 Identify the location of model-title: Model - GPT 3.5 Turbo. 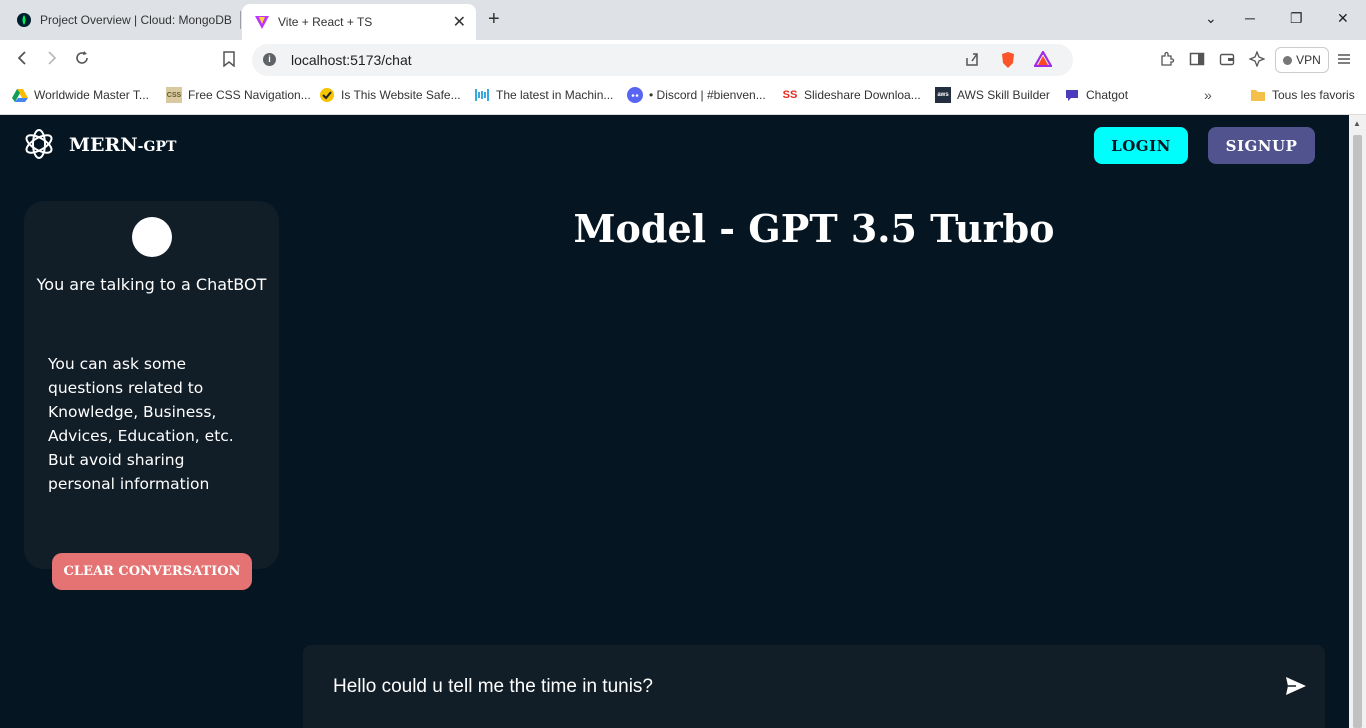
(814, 228).